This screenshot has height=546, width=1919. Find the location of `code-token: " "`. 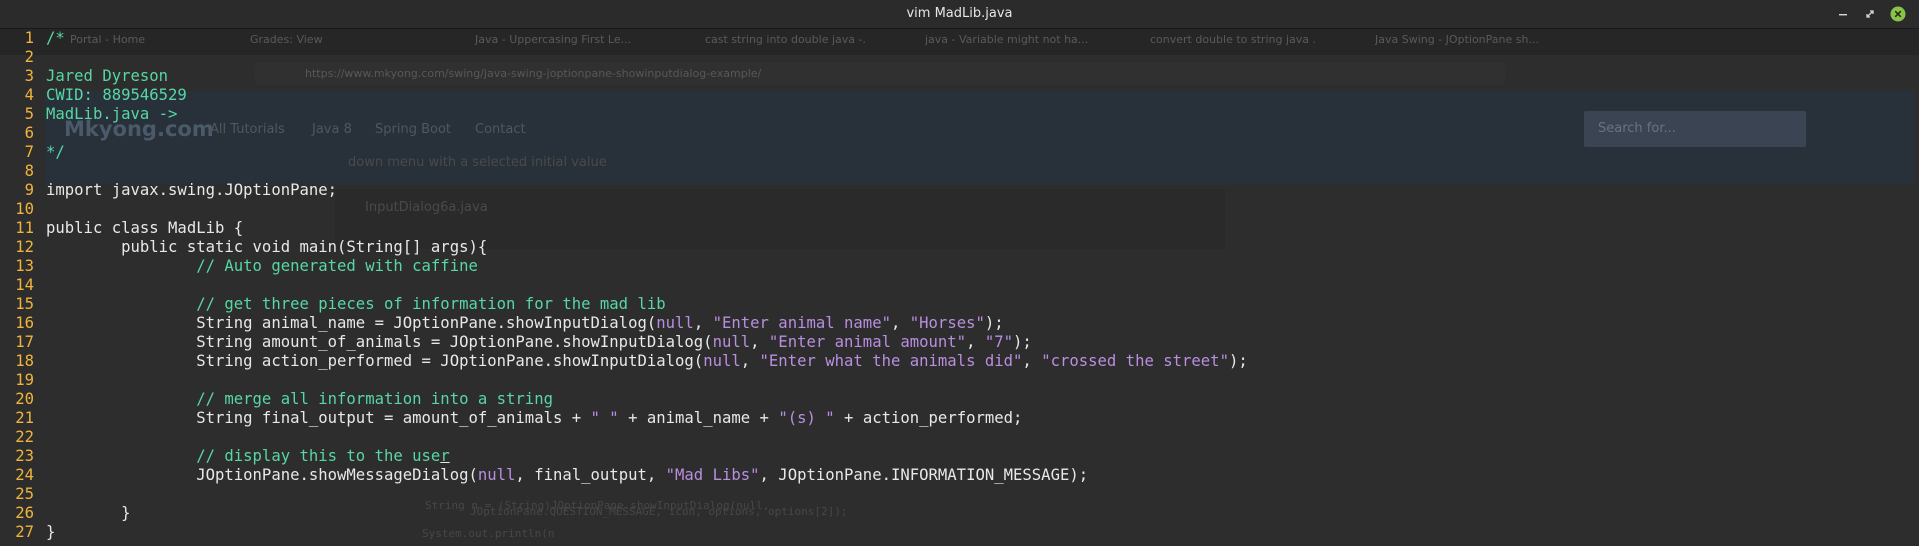

code-token: " " is located at coordinates (604, 418).